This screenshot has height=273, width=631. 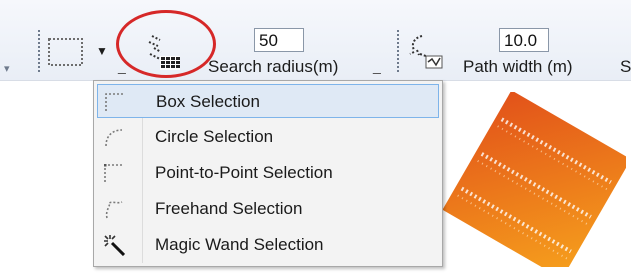 I want to click on menu-item-freehand-selection: Freehand Selection, so click(x=268, y=209).